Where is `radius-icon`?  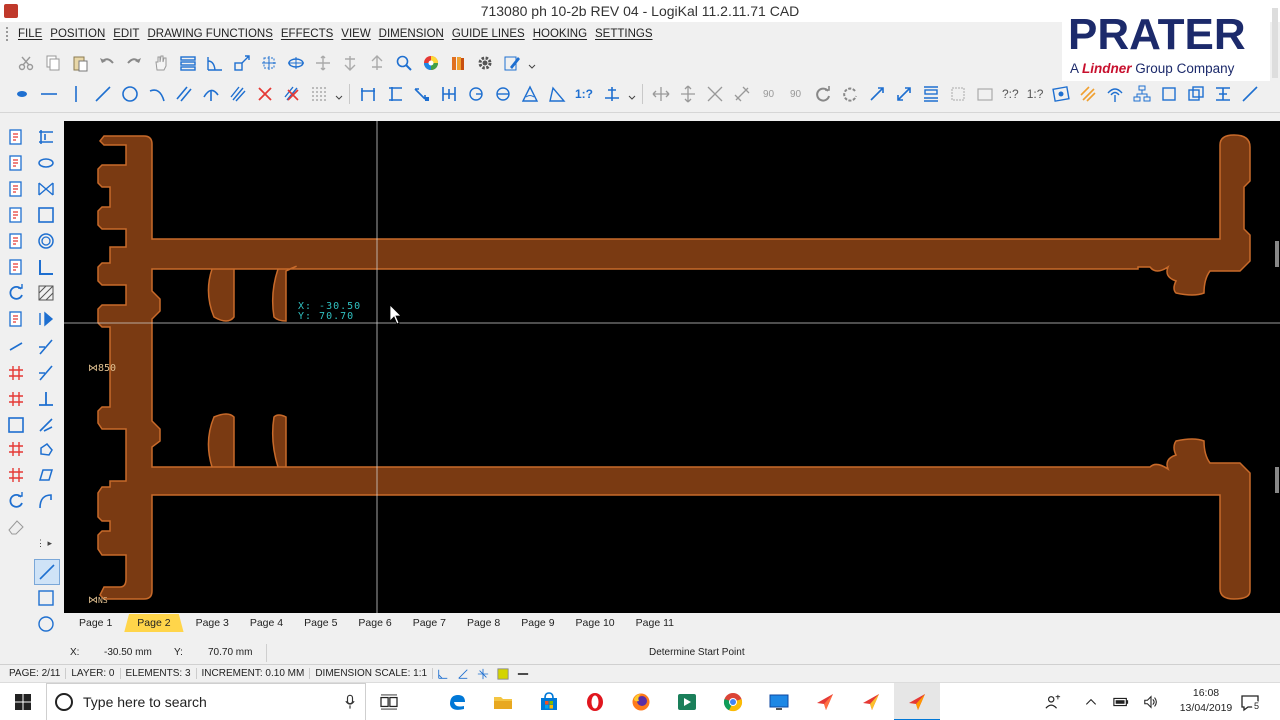
radius-icon is located at coordinates (476, 94).